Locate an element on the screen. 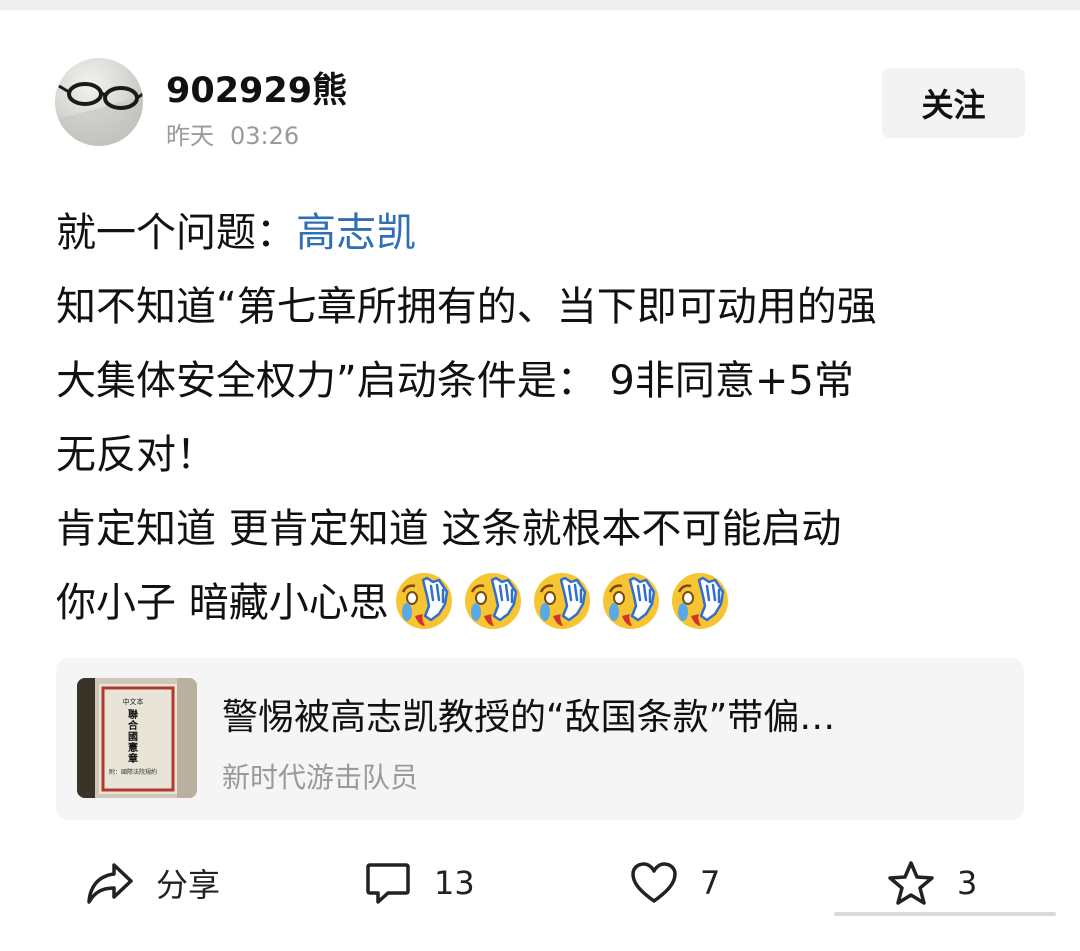  thumb-sub-text: 附：國際法院規約 is located at coordinates (133, 772).